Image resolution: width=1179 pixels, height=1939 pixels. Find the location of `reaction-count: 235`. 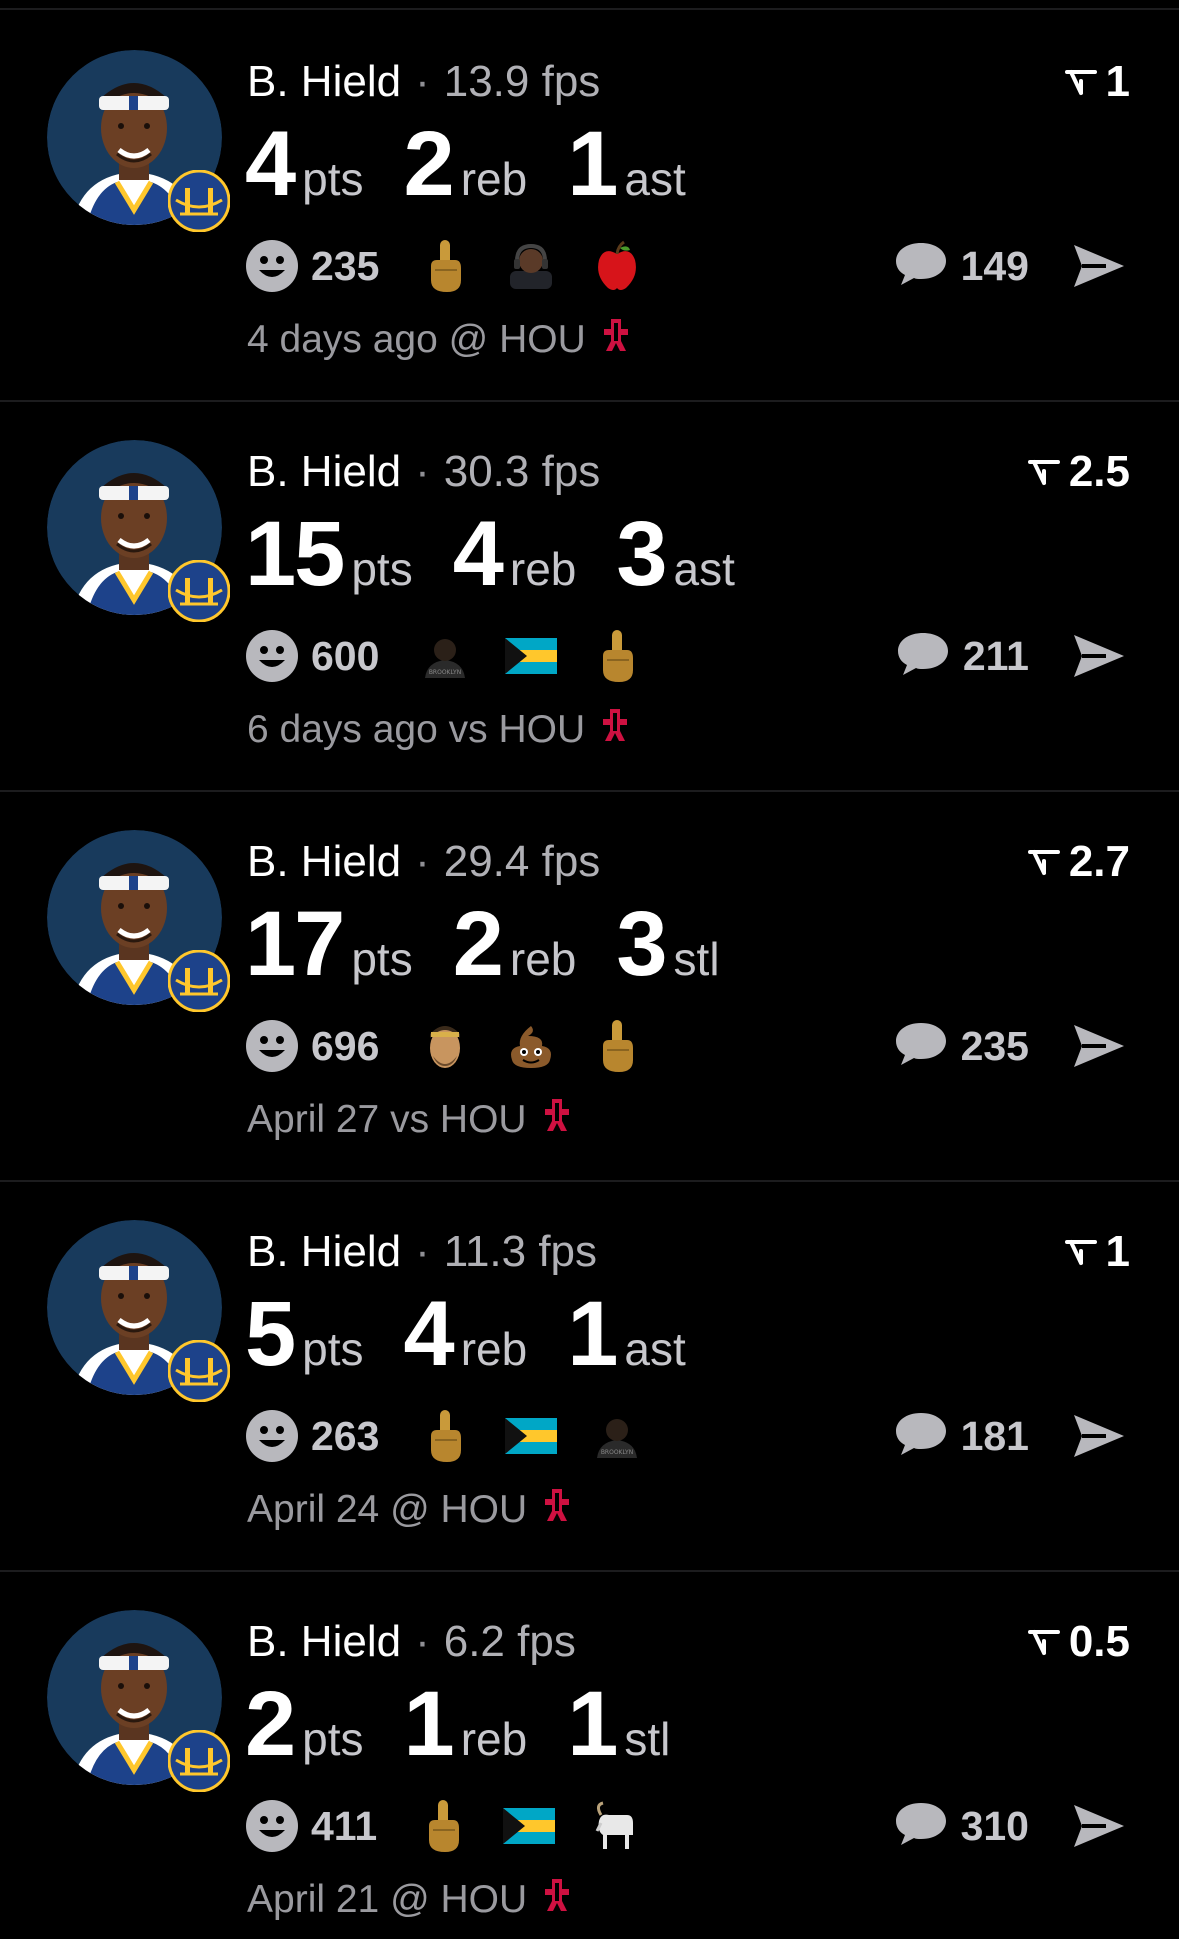

reaction-count: 235 is located at coordinates (345, 266).